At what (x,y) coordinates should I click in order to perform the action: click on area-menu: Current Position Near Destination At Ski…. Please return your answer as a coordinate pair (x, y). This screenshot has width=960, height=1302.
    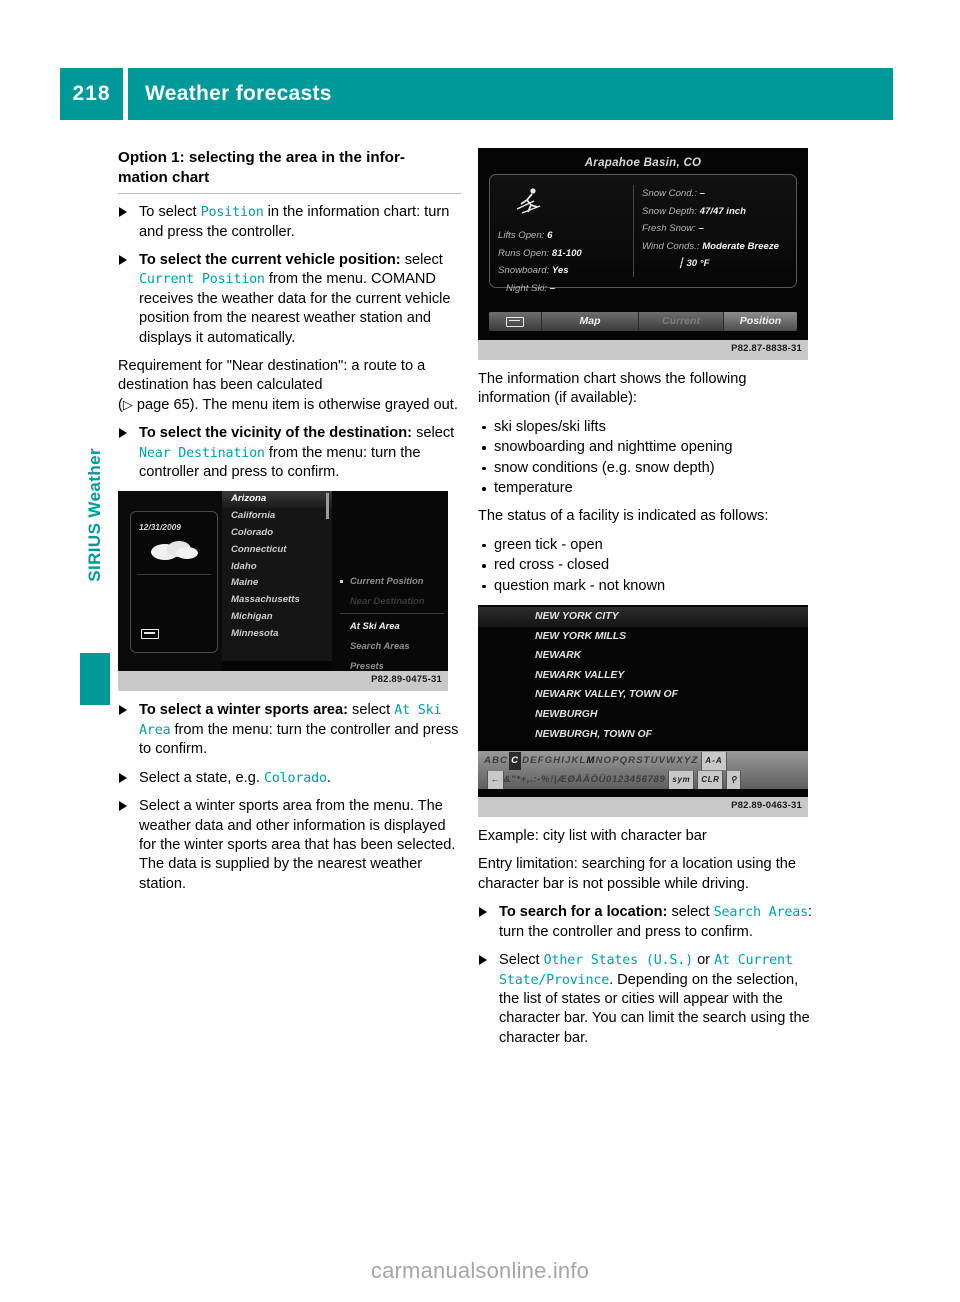
    Looking at the image, I should click on (393, 621).